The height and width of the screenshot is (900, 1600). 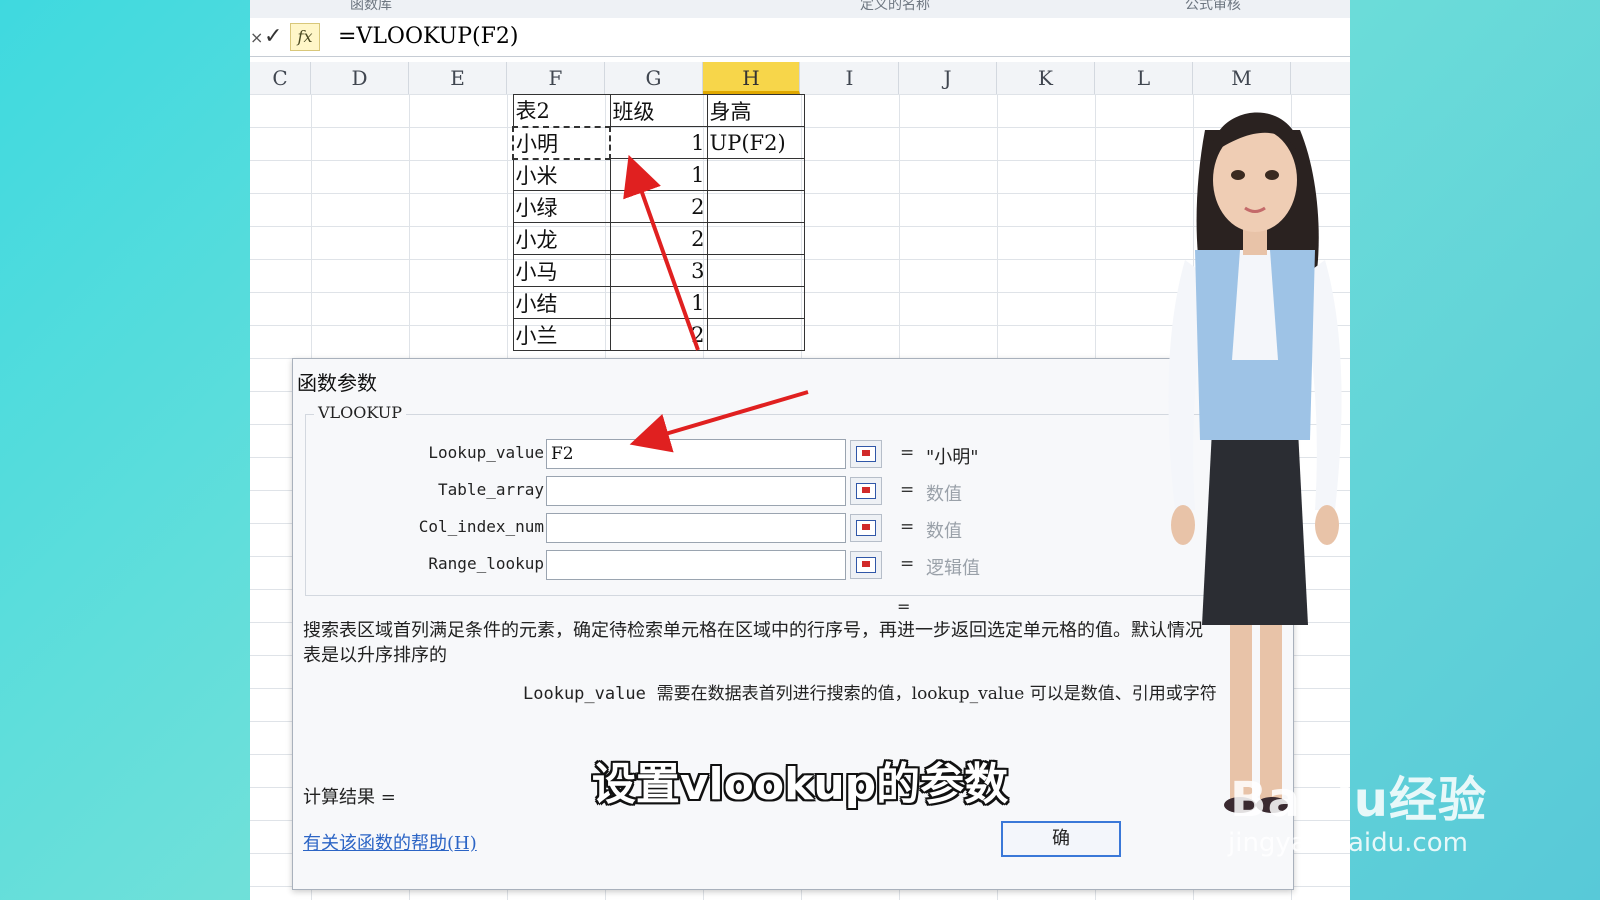 What do you see at coordinates (696, 491) in the screenshot?
I see `table-array-input` at bounding box center [696, 491].